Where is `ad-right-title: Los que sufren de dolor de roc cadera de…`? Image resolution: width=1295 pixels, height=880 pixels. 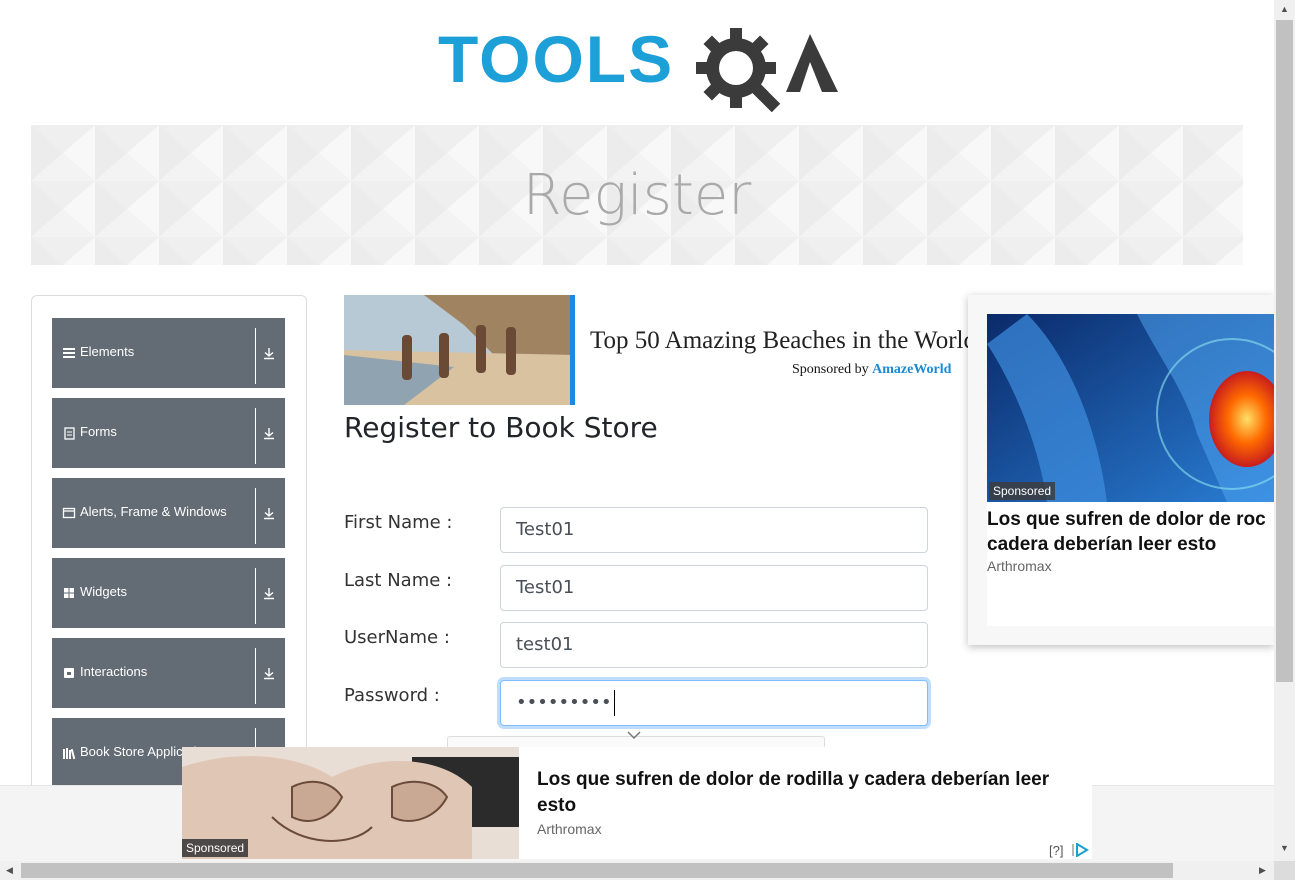
ad-right-title: Los que sufren de dolor de roc cadera de… is located at coordinates (1130, 532).